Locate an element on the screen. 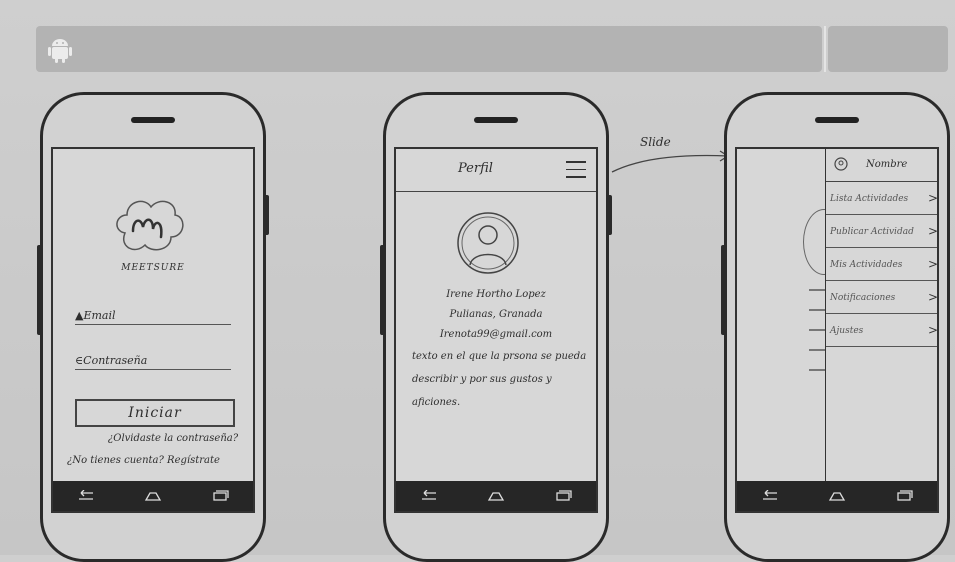 This screenshot has height=562, width=955. password-field: ∈Contraseña is located at coordinates (153, 362).